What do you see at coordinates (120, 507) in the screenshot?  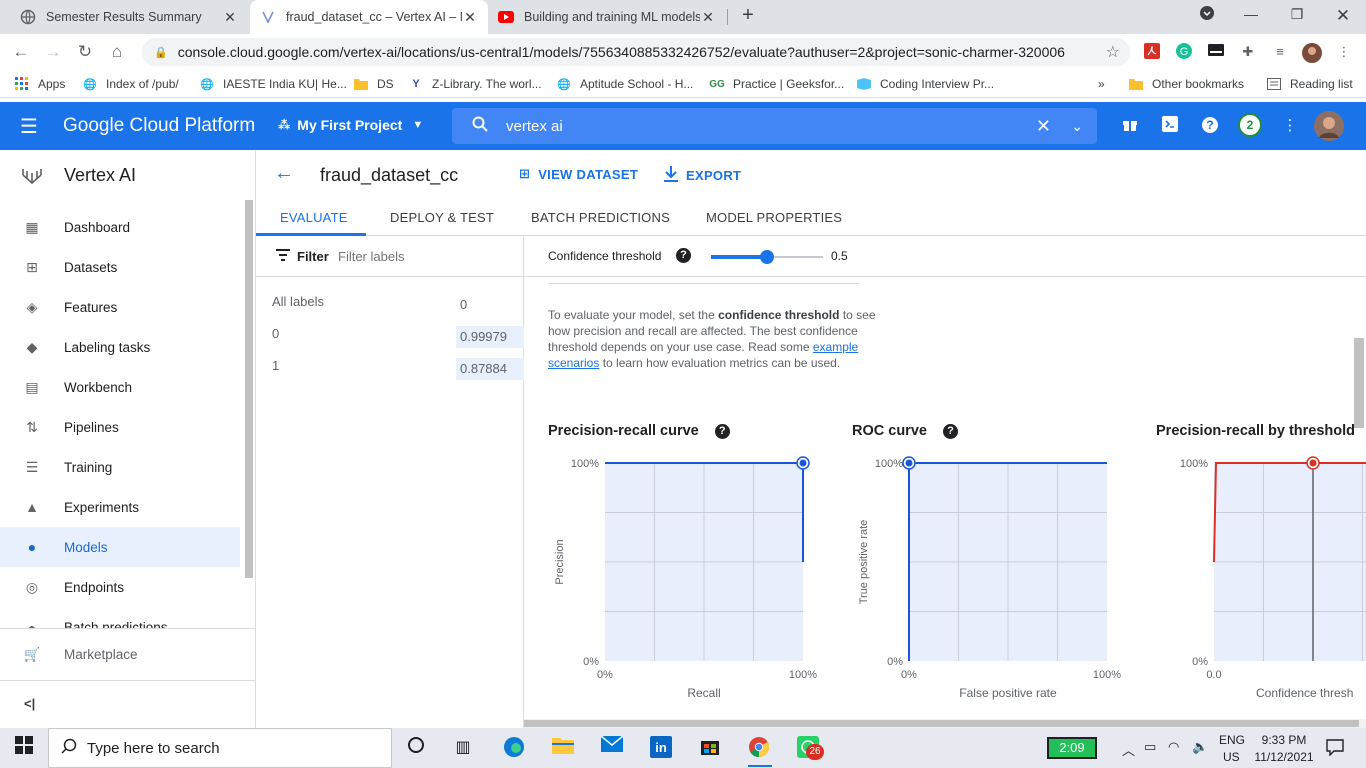 I see `sidebar-item-experiments: ▲ Experiments` at bounding box center [120, 507].